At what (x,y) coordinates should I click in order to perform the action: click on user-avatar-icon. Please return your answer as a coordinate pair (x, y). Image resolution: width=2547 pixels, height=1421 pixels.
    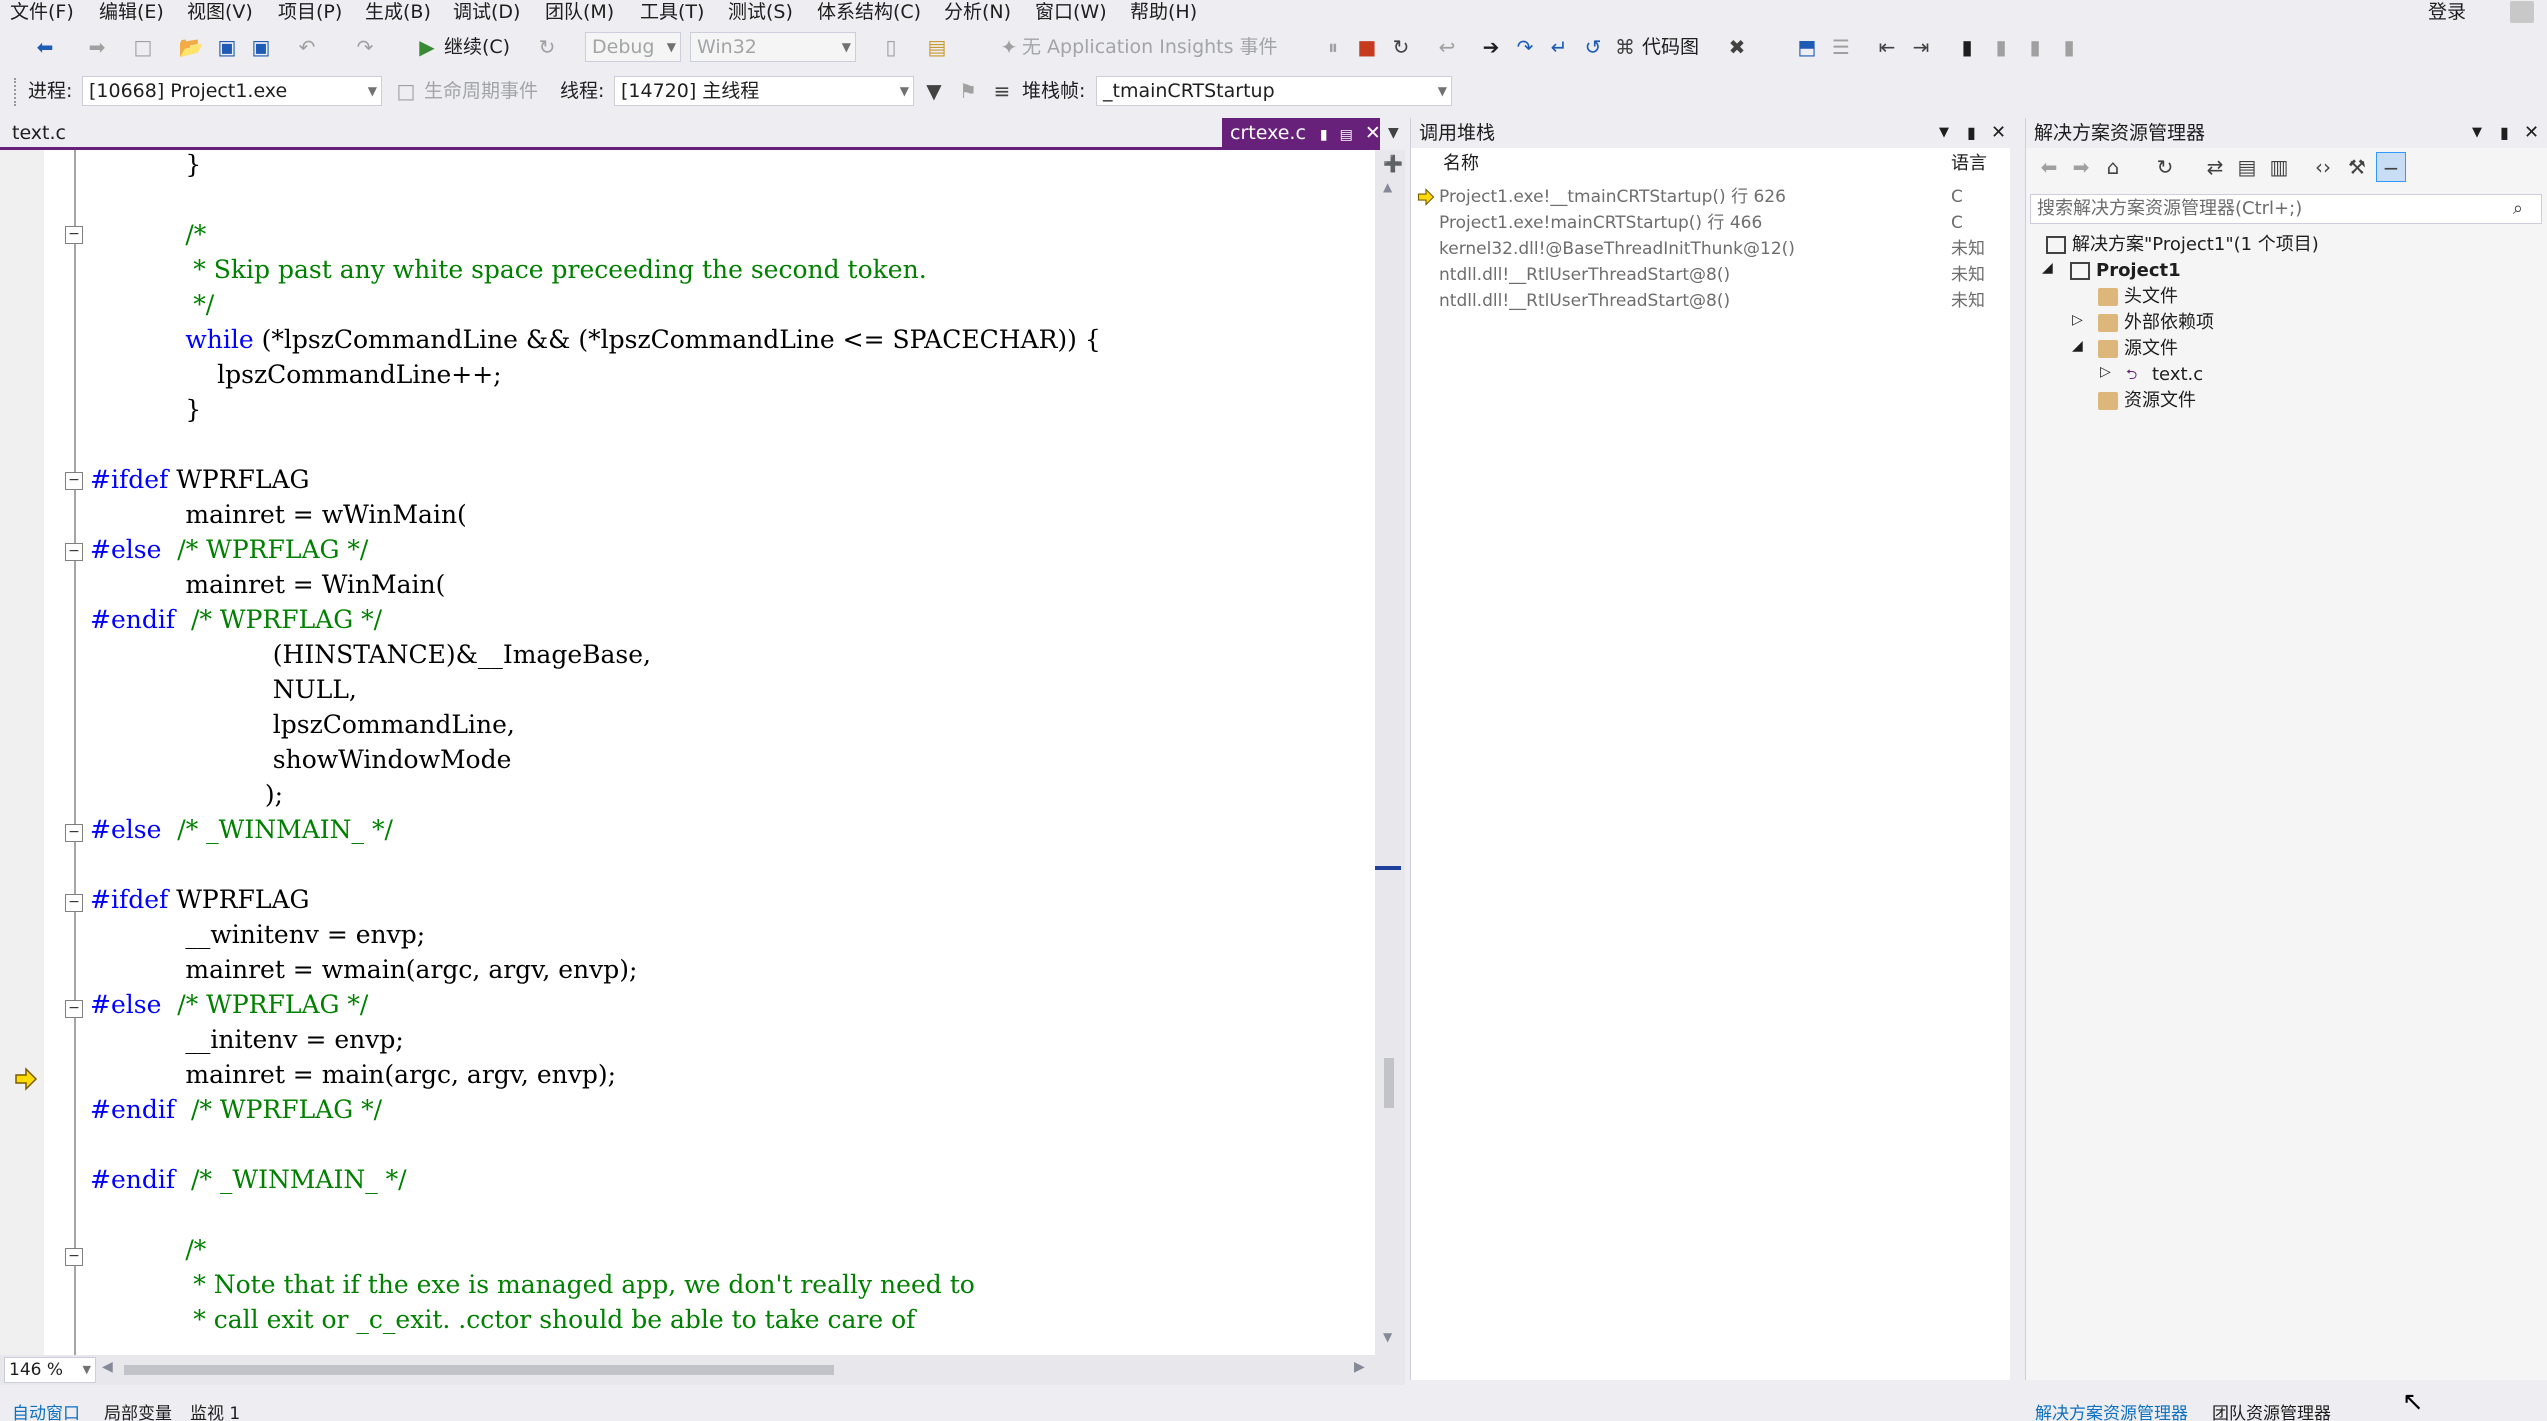
    Looking at the image, I should click on (2522, 12).